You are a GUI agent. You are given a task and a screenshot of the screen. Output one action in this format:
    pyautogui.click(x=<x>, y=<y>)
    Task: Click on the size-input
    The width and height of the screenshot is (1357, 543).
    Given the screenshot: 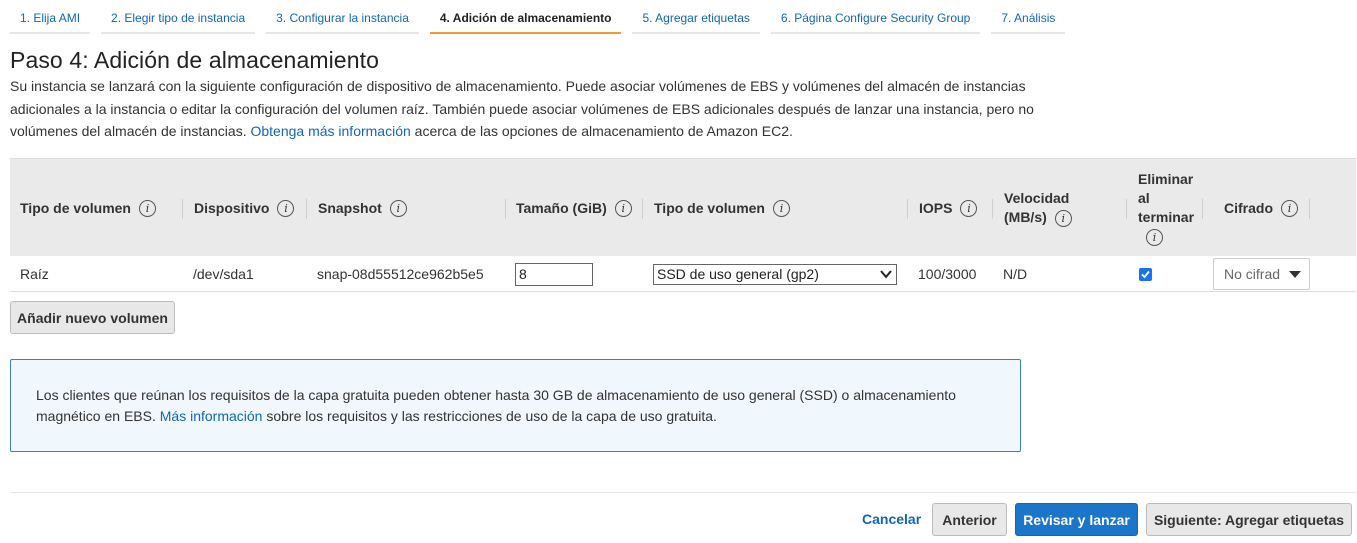 What is the action you would take?
    pyautogui.click(x=554, y=274)
    